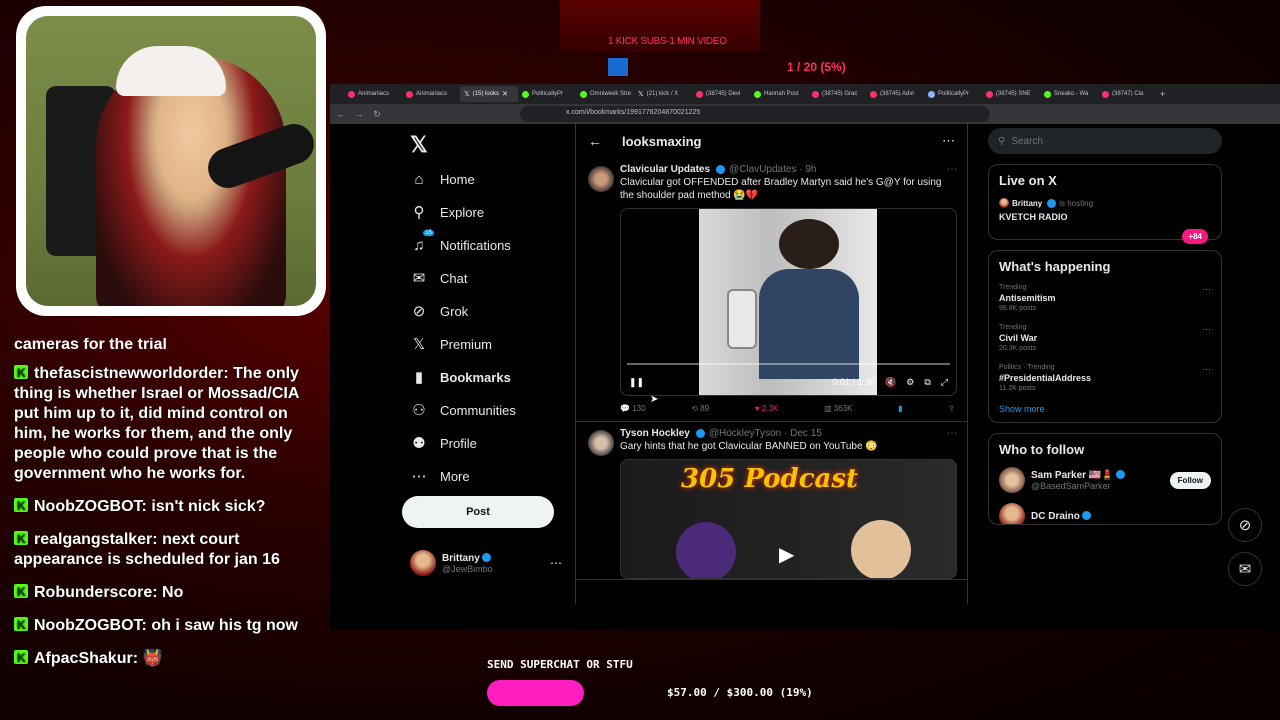 The height and width of the screenshot is (720, 1280). Describe the element at coordinates (462, 212) in the screenshot. I see `nav-label: Explore` at that location.